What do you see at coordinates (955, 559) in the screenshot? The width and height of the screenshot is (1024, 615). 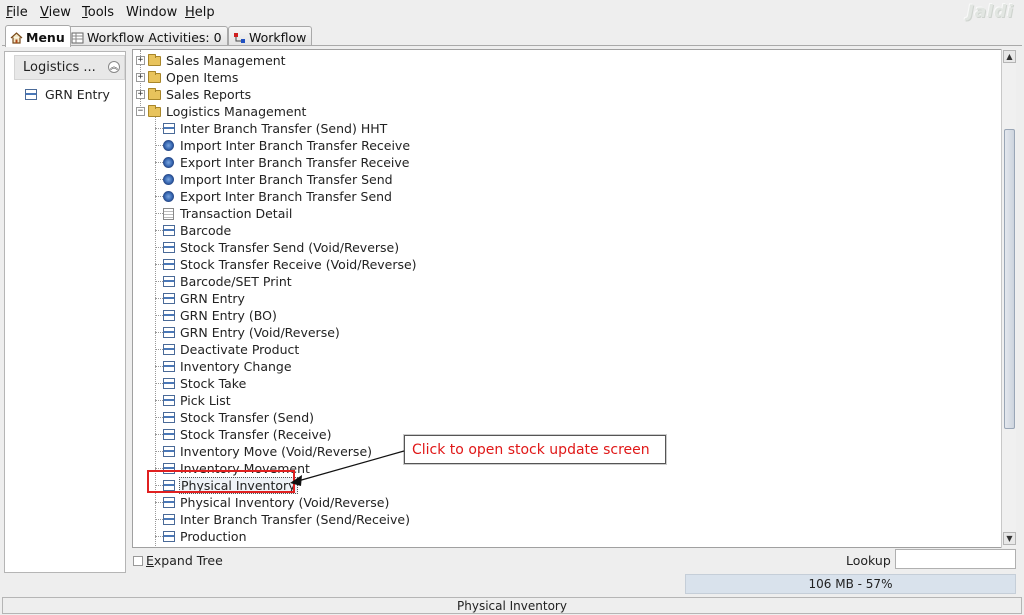 I see `lookup-input` at bounding box center [955, 559].